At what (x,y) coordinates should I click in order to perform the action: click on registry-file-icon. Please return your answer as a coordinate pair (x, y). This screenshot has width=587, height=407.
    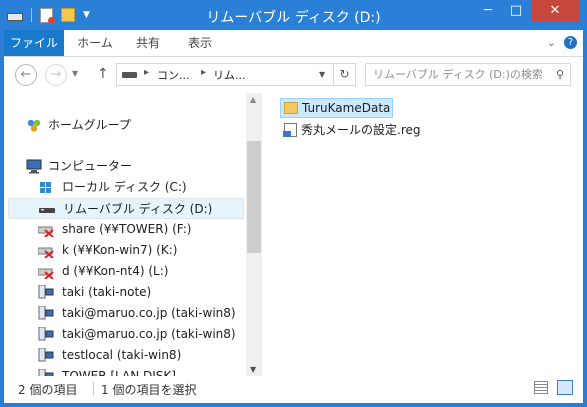
    Looking at the image, I should click on (290, 130).